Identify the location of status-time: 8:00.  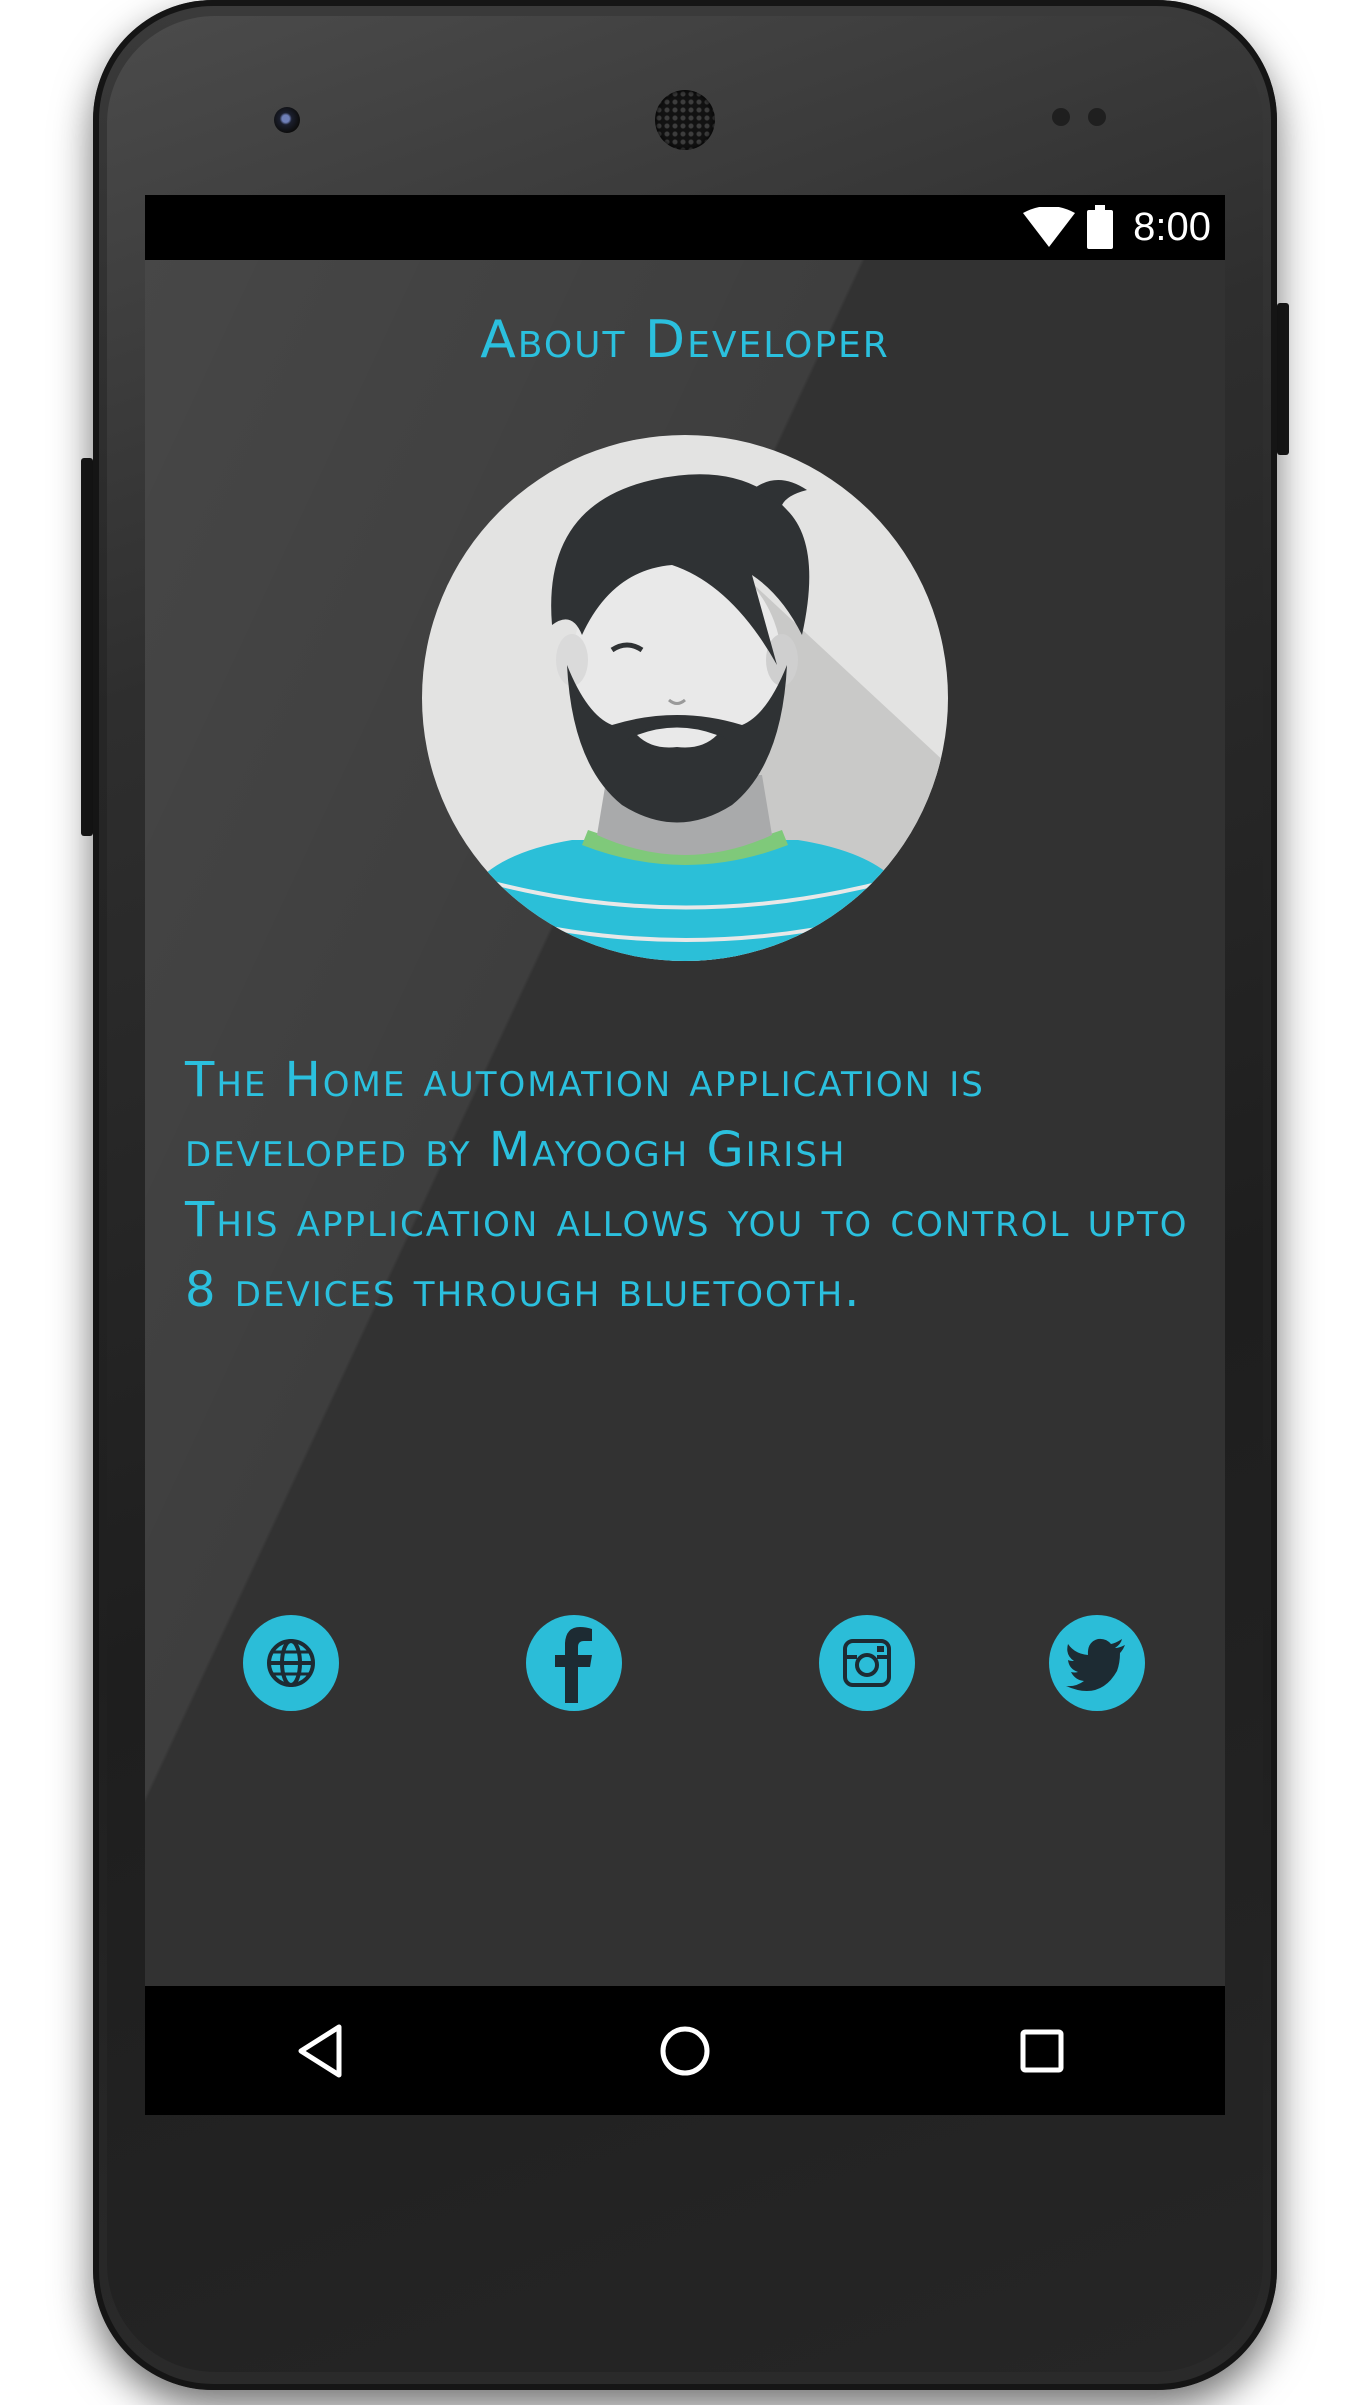
(1172, 227).